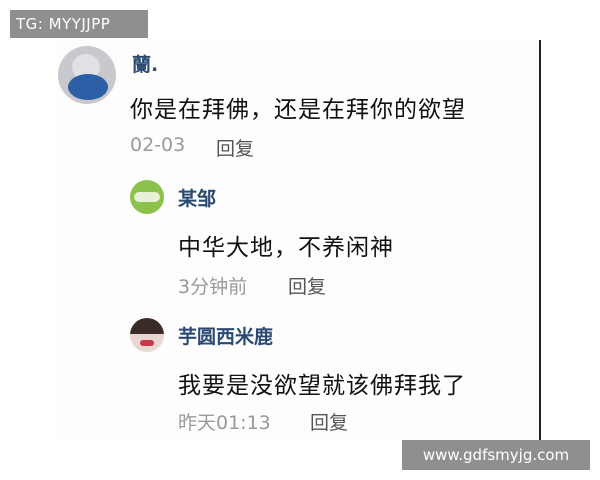  I want to click on reply-text: 我要是没欲望就该佛拜我了, so click(322, 386).